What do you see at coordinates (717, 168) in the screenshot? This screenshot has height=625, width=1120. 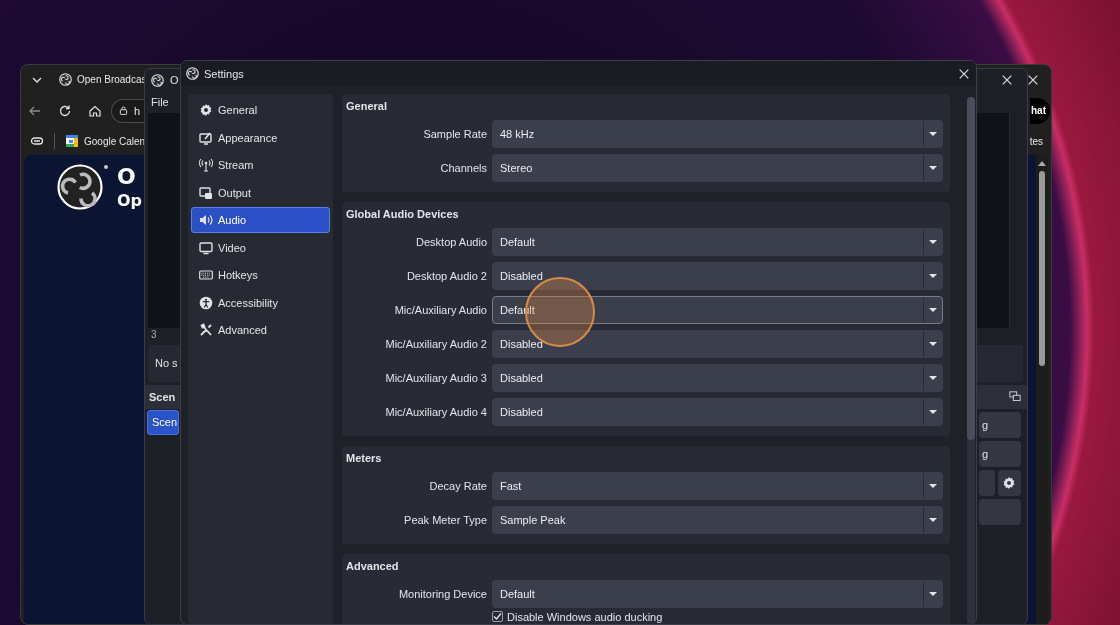 I see `dropdown: Stereo` at bounding box center [717, 168].